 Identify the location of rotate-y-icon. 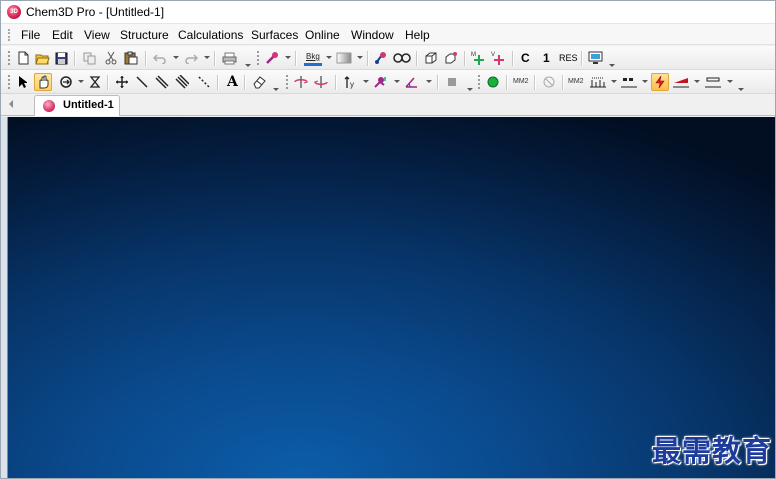
(321, 82).